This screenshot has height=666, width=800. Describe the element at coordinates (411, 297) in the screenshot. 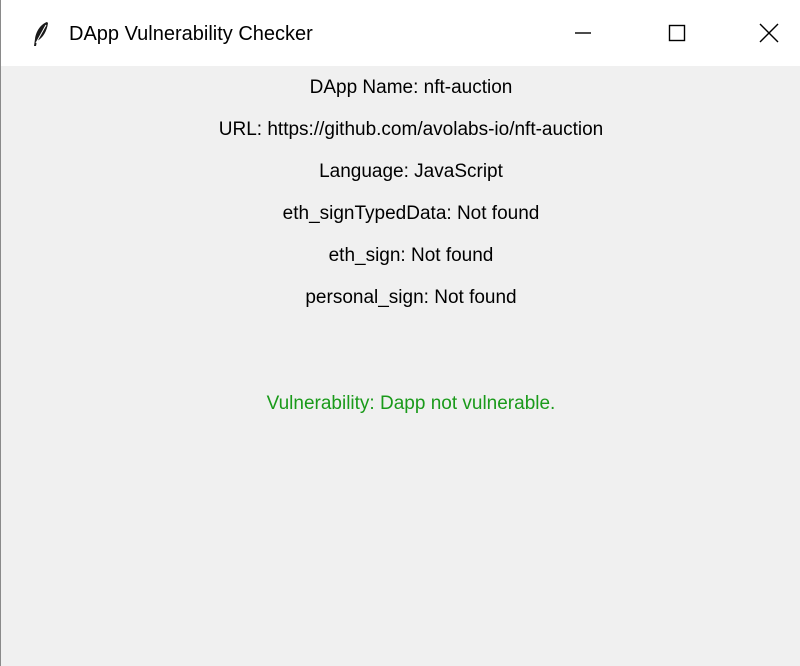

I see `personal-sign-label: personal_sign: Not found` at that location.